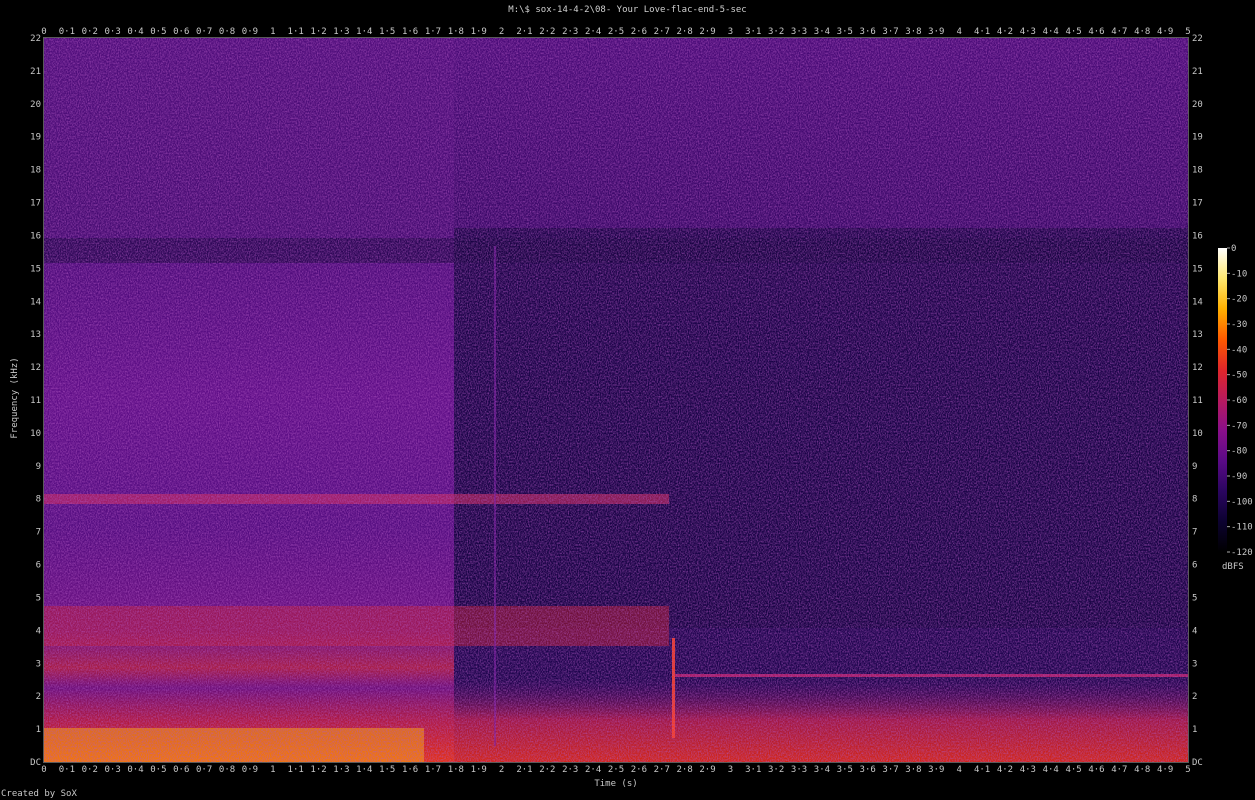 The width and height of the screenshot is (1255, 800). I want to click on y-tick-left: 15, so click(35, 269).